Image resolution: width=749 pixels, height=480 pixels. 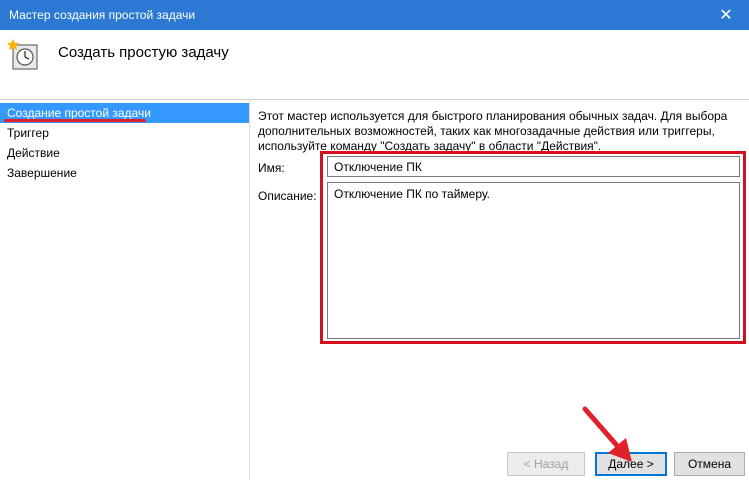 I want to click on sidebar-item-action: Действие, so click(x=124, y=153).